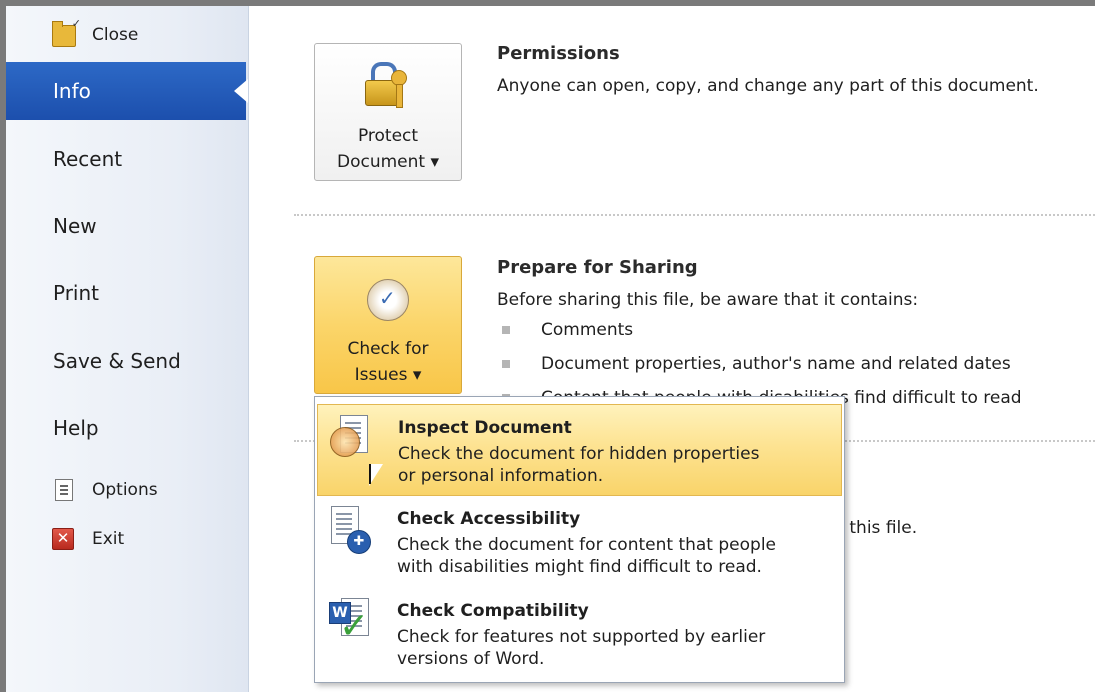 The height and width of the screenshot is (692, 1095). I want to click on options-label: Options, so click(125, 490).